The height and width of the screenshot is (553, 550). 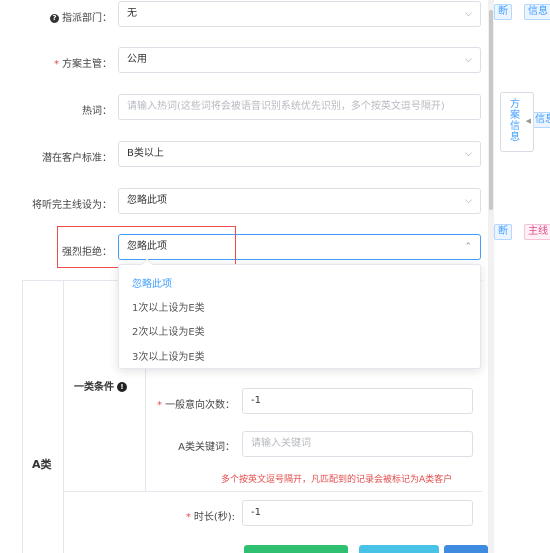 I want to click on dropdown-option: 1次以上设为E类, so click(x=168, y=306).